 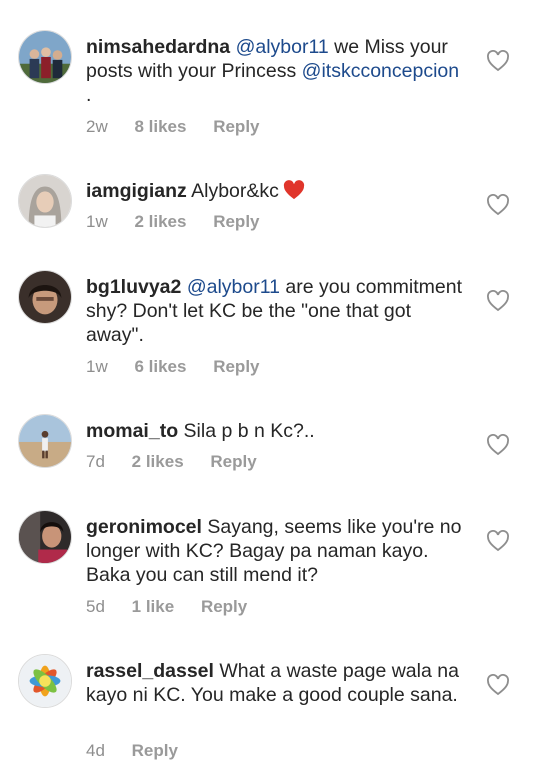 What do you see at coordinates (136, 191) in the screenshot?
I see `comment-username: iamgigianz` at bounding box center [136, 191].